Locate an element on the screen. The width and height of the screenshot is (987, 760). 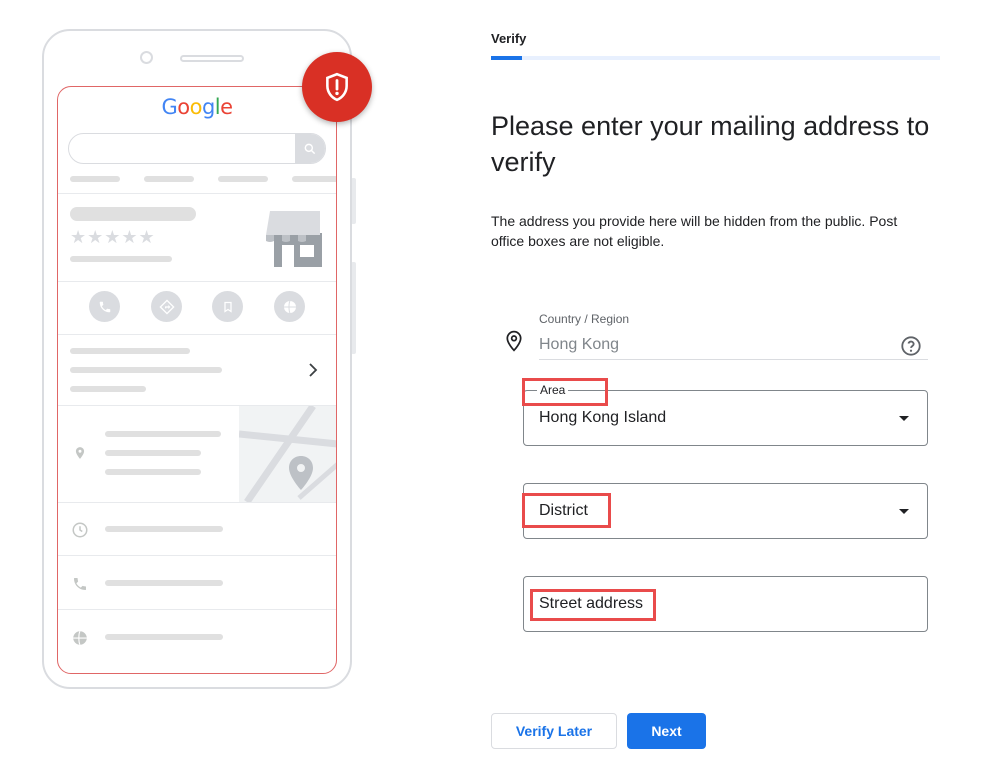
step-label: Verify is located at coordinates (509, 38).